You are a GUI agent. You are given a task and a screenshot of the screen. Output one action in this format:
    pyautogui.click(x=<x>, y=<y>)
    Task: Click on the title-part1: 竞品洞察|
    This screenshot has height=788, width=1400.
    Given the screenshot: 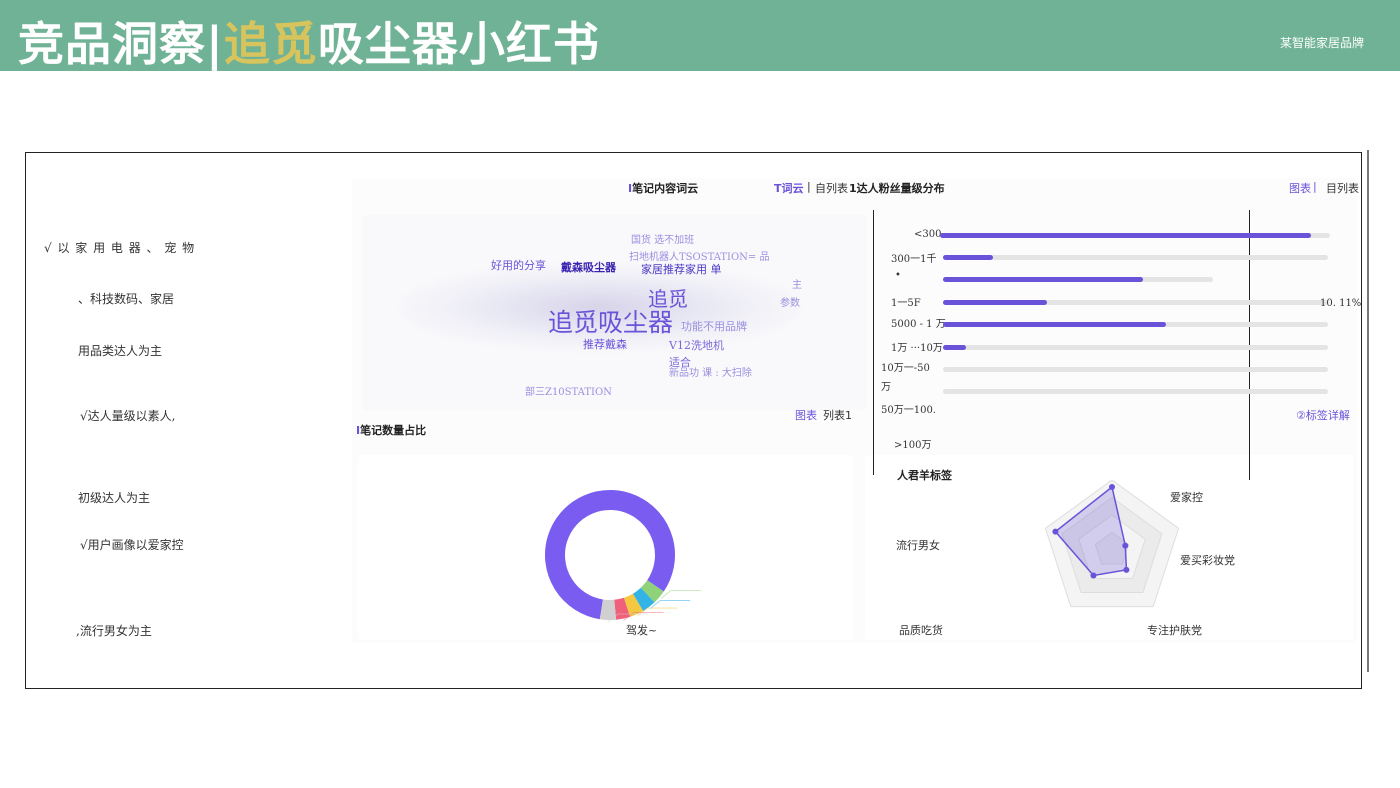 What is the action you would take?
    pyautogui.click(x=121, y=44)
    